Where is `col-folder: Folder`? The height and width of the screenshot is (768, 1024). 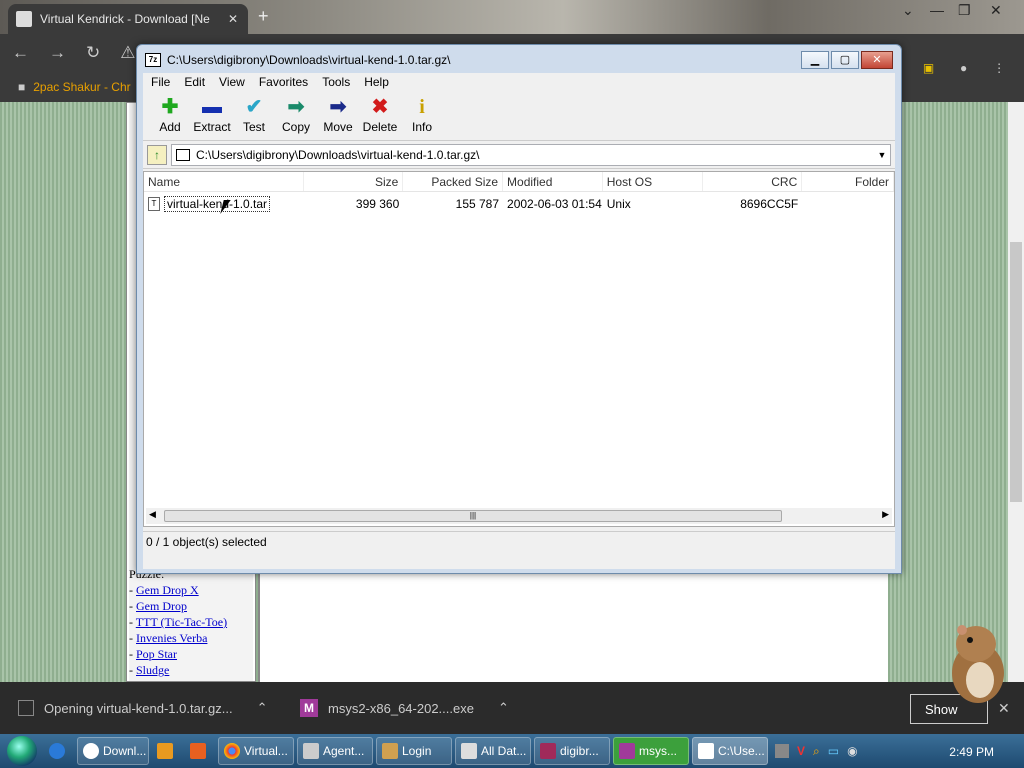
col-folder: Folder is located at coordinates (848, 181).